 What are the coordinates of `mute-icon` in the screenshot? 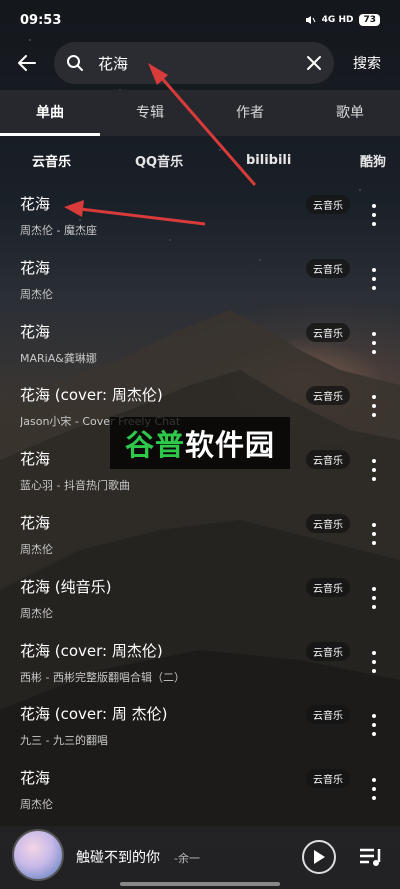 It's located at (310, 20).